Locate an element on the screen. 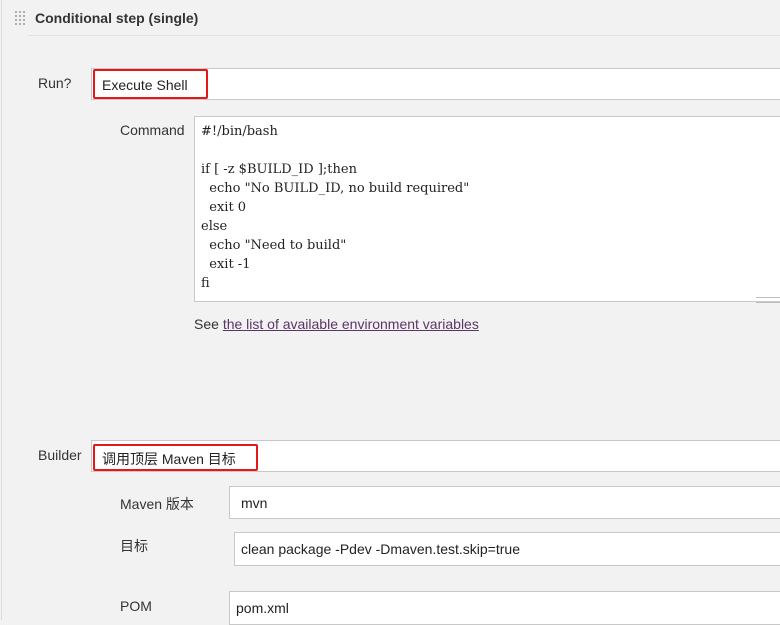 The image size is (780, 625). pom-label: POM is located at coordinates (136, 606).